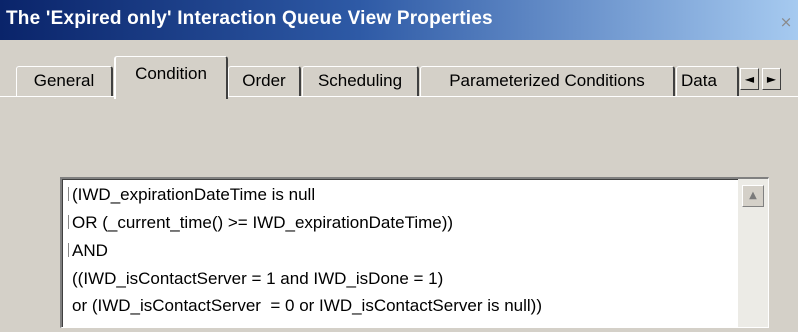 This screenshot has width=798, height=332. Describe the element at coordinates (360, 81) in the screenshot. I see `tab-scheduling: Scheduling` at that location.